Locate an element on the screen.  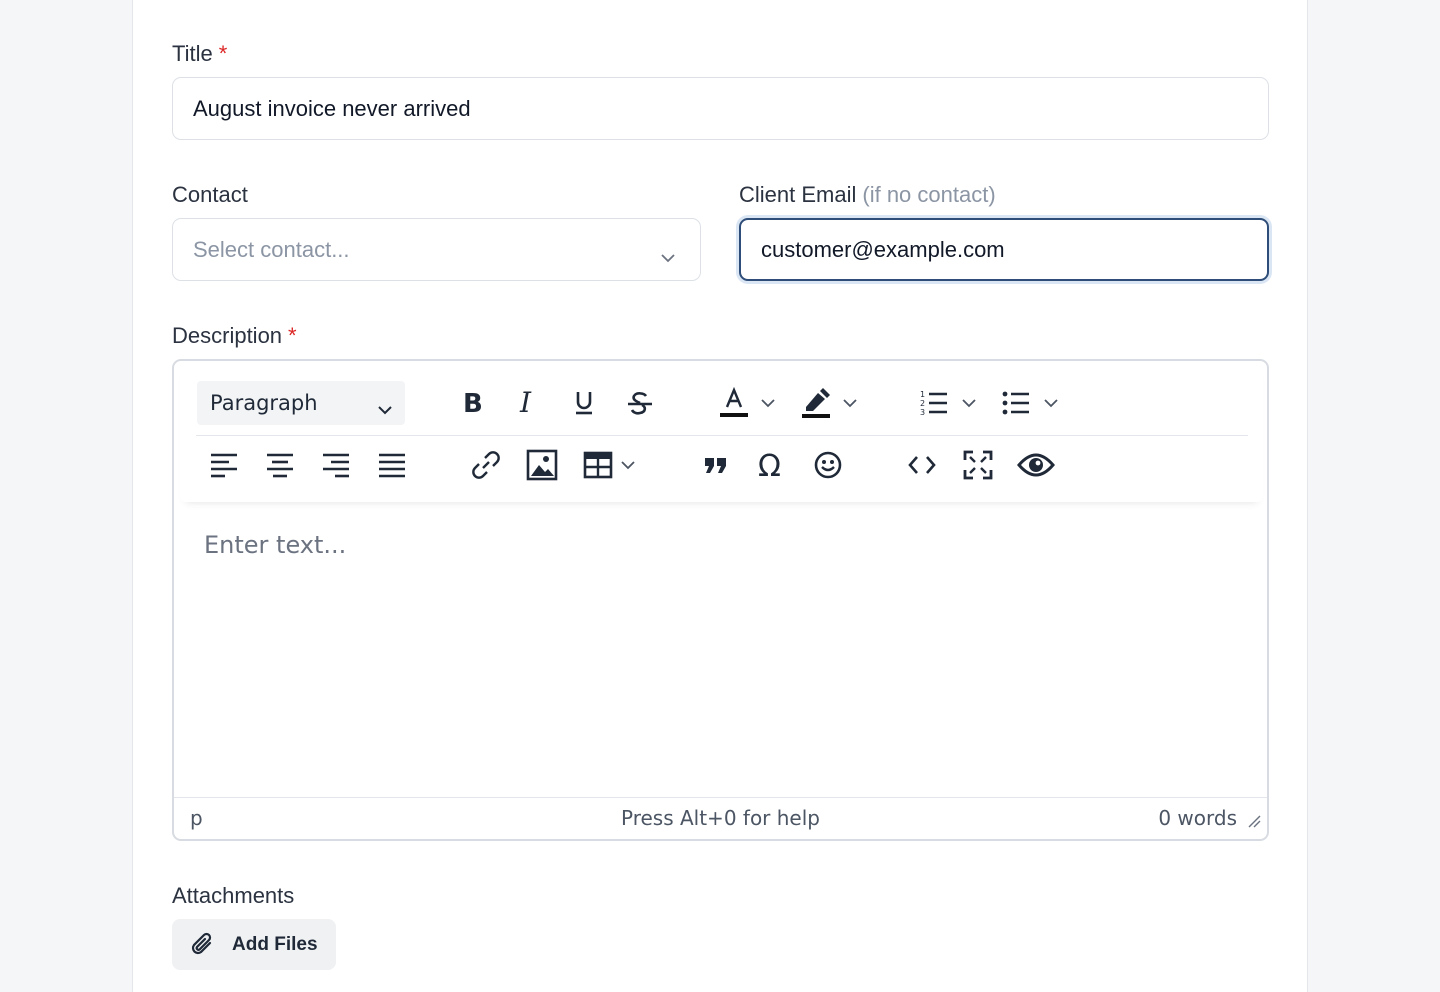
blockquote-button is located at coordinates (716, 465).